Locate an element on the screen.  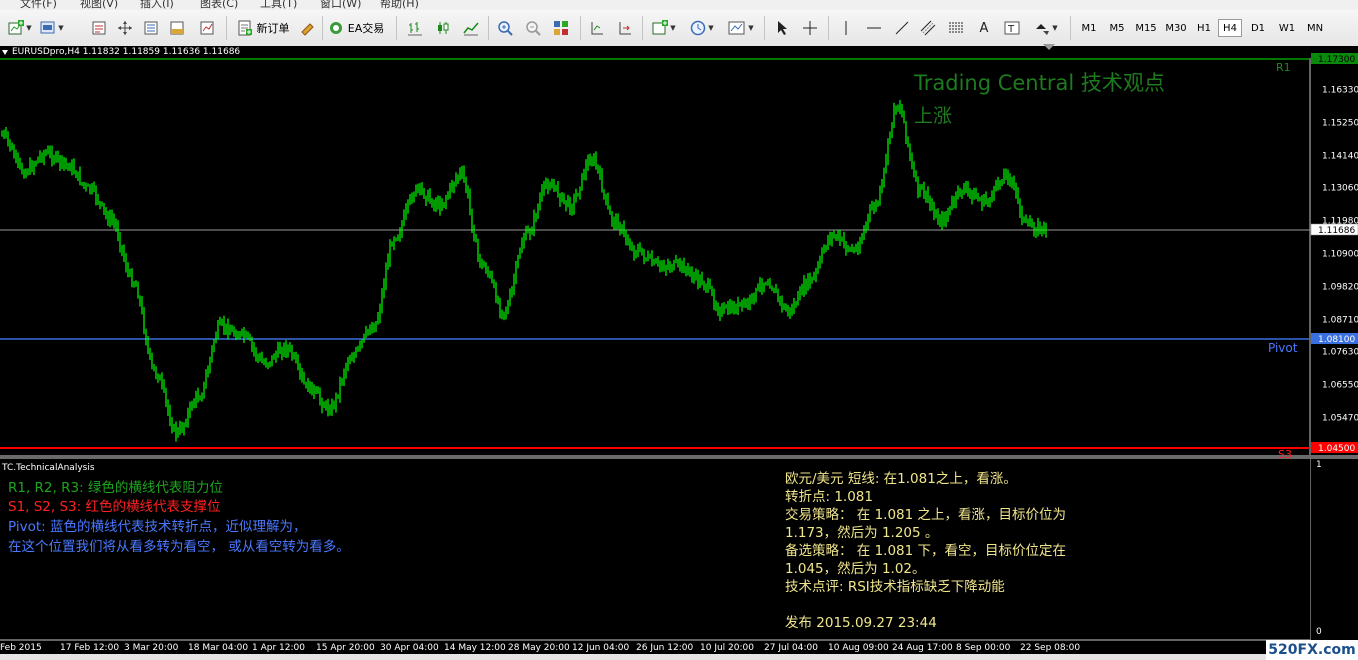
price-tick: 1.16330 is located at coordinates (1340, 91).